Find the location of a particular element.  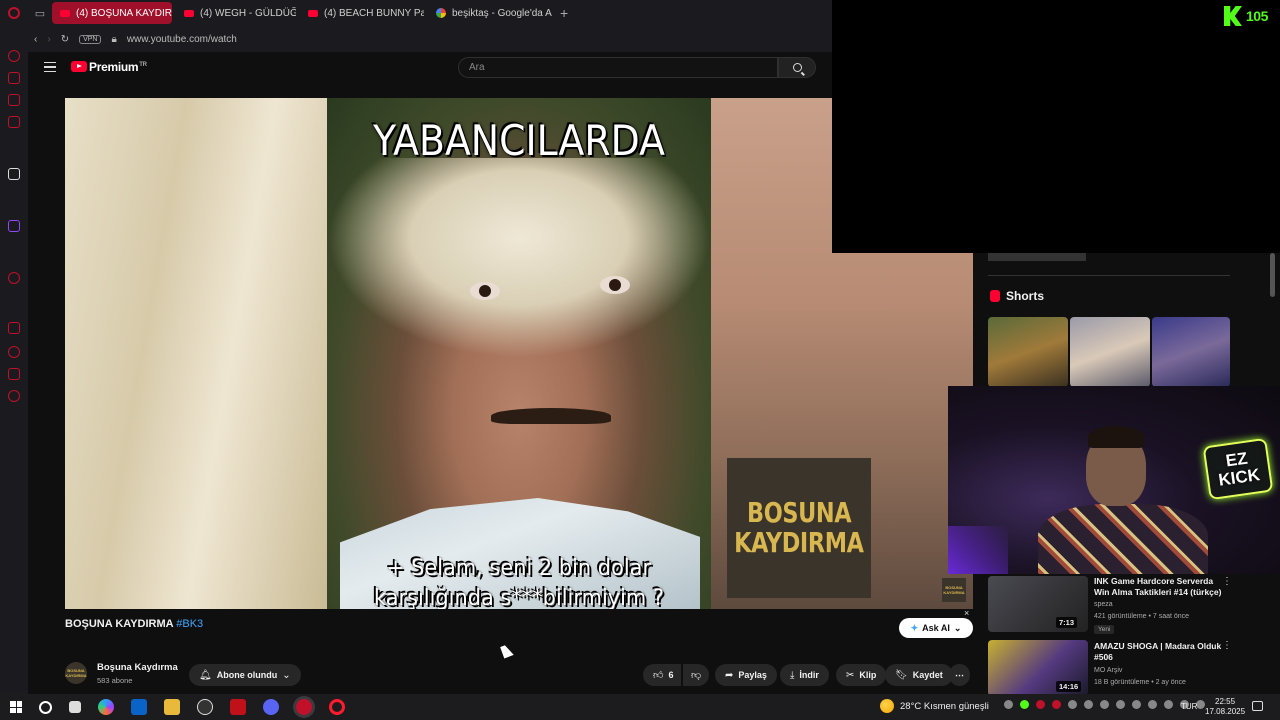

save-button: 🔖︎ Kaydet is located at coordinates (919, 675).